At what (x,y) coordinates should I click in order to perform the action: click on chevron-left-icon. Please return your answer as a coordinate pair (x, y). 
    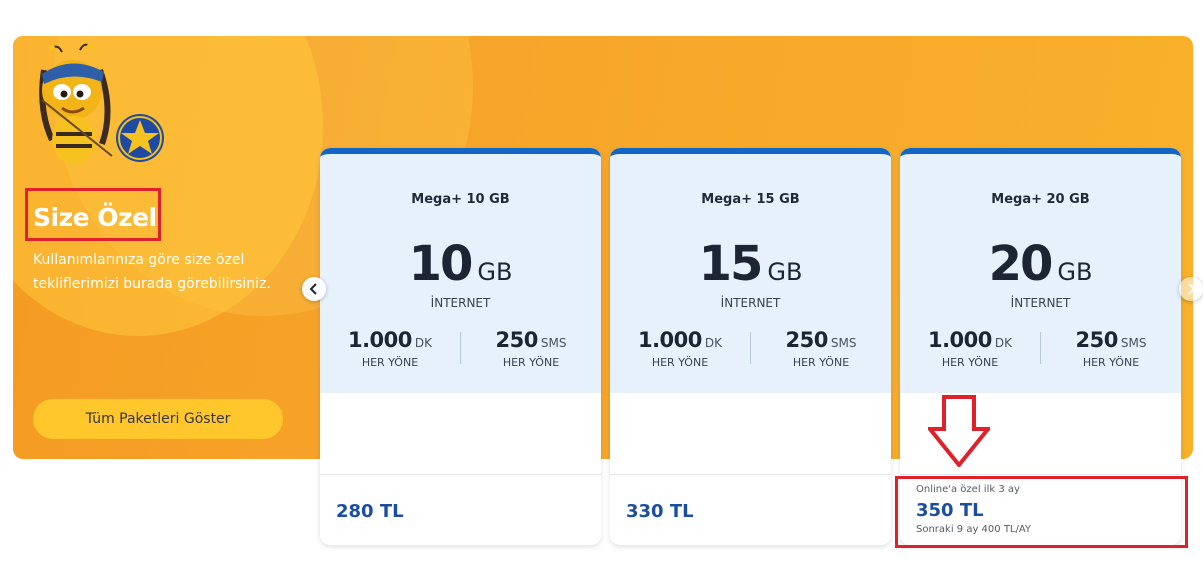
    Looking at the image, I should click on (313, 289).